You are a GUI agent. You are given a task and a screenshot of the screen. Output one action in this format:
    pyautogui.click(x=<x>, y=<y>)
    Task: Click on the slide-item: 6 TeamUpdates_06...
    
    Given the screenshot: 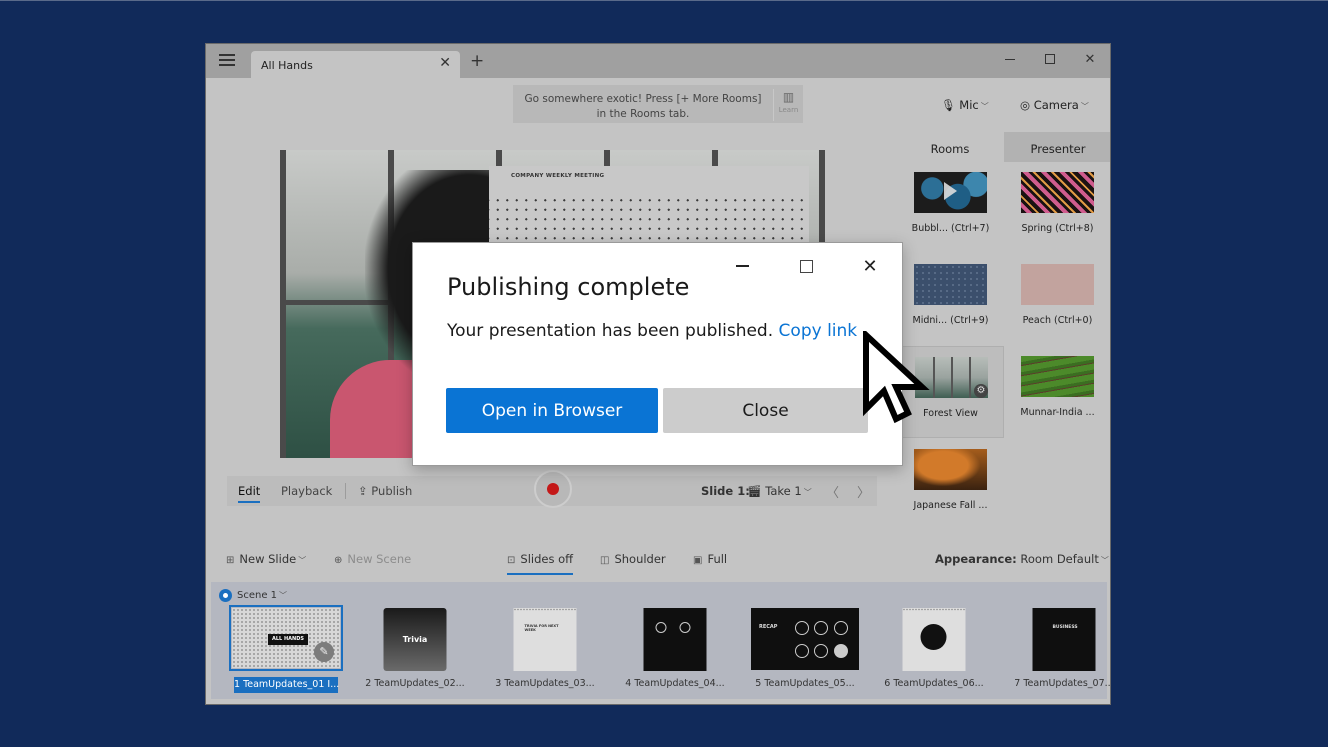 What is the action you would take?
    pyautogui.click(x=934, y=652)
    